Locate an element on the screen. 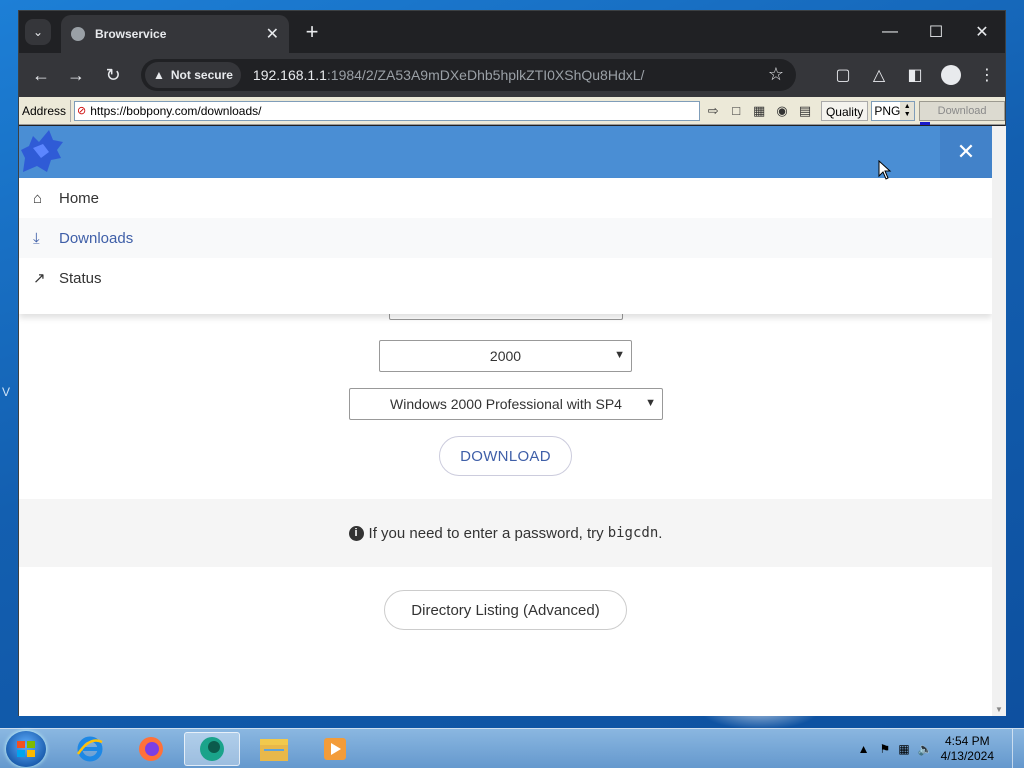  nav-item-home-label: Home is located at coordinates (79, 198).